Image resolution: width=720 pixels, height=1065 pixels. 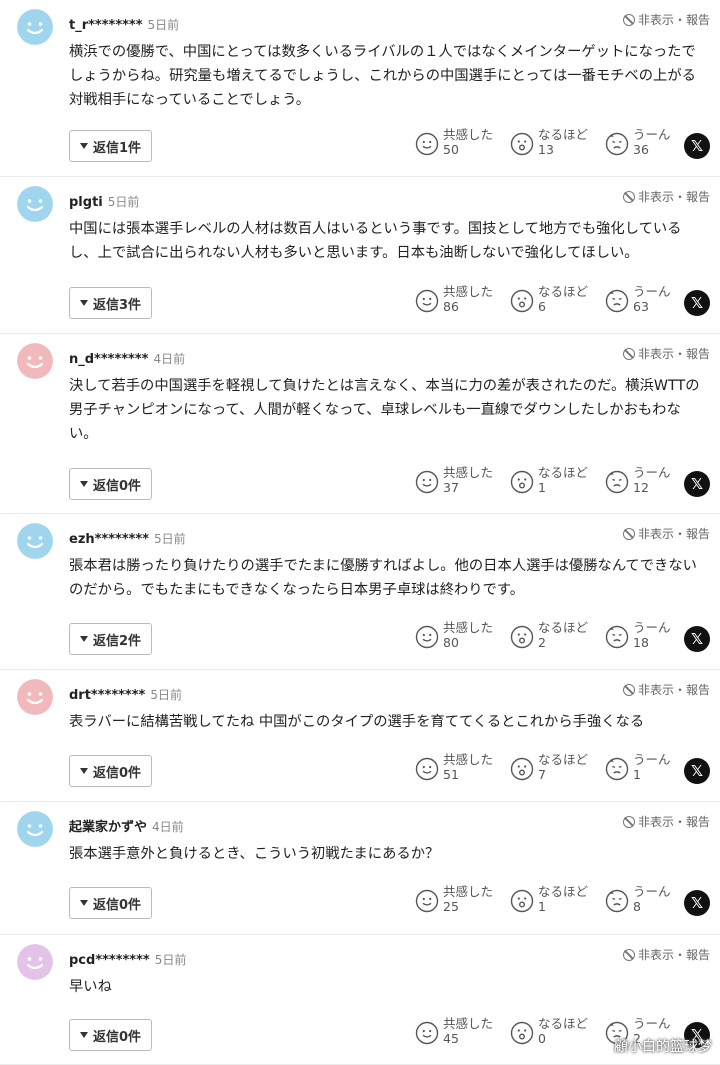 I want to click on reply-toggle-button: 返信2件, so click(x=110, y=639).